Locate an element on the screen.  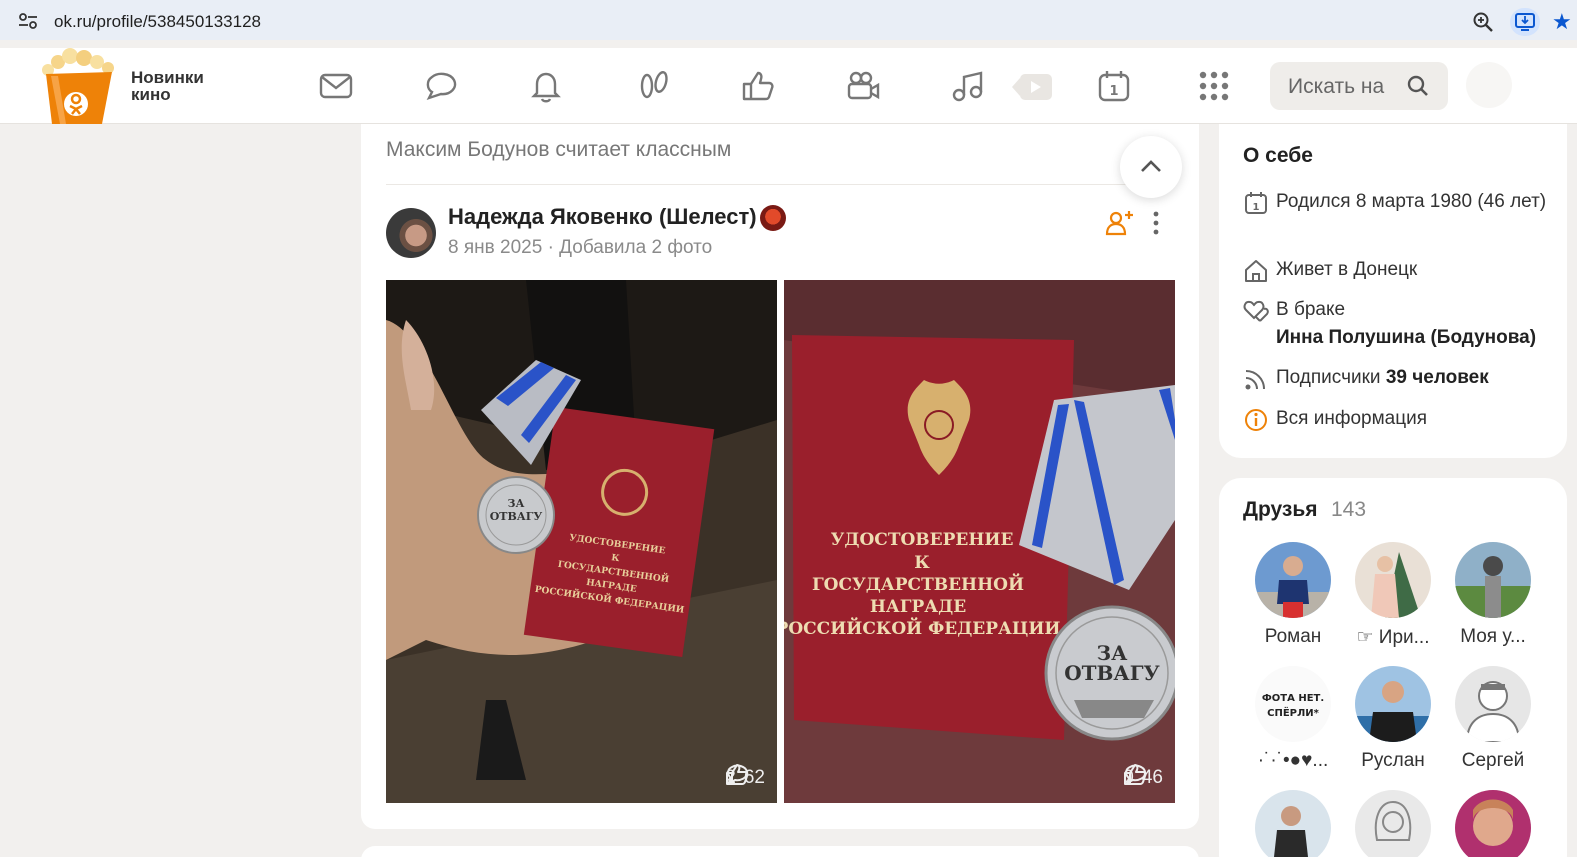
feed-context-text: Максим Бодунов считает классным is located at coordinates (558, 150).